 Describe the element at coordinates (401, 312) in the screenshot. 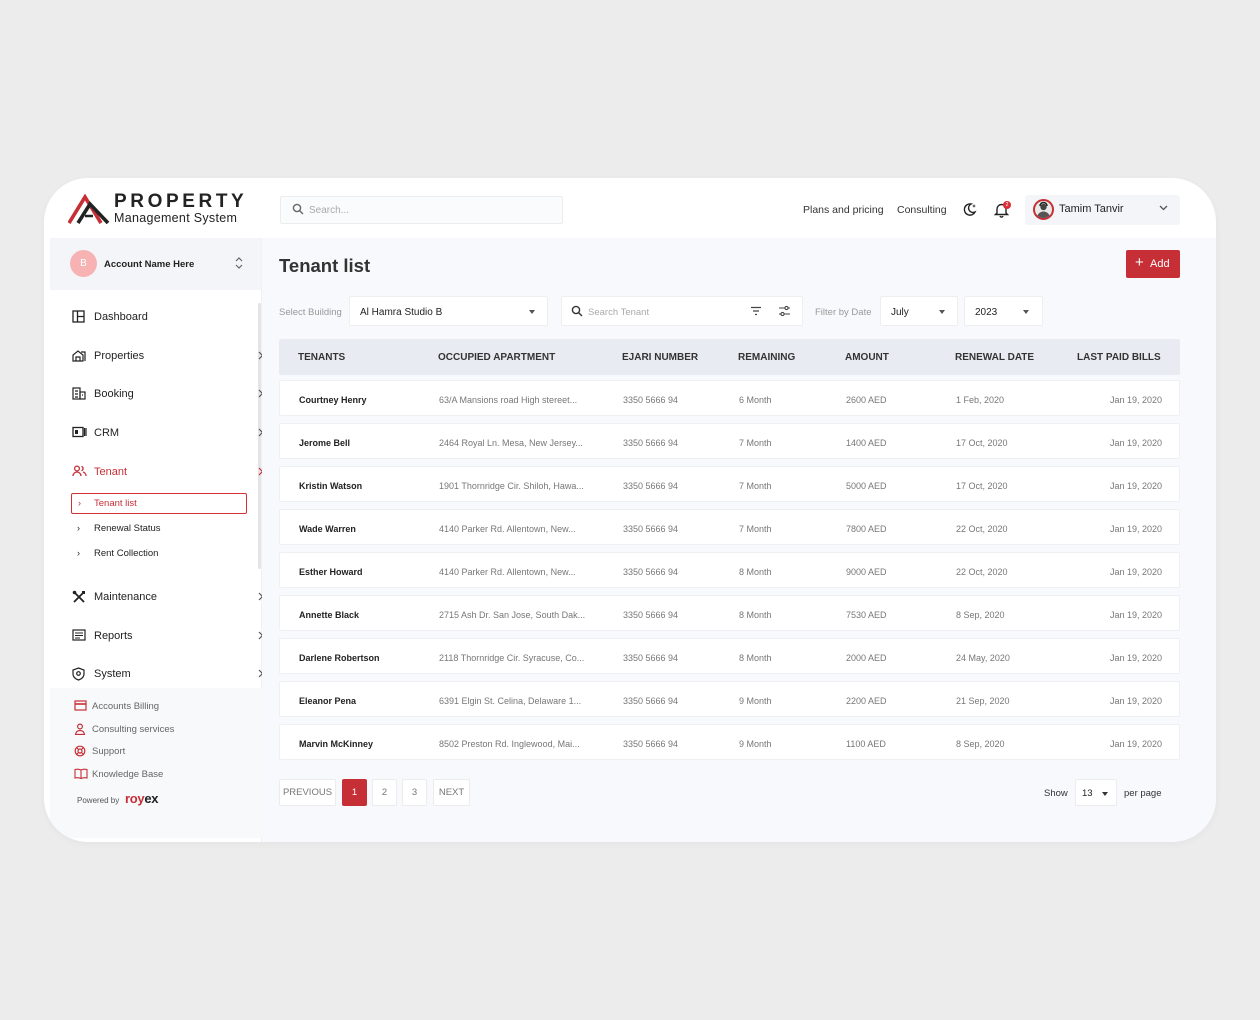

I see `building-select-value: Al Hamra Studio B` at that location.